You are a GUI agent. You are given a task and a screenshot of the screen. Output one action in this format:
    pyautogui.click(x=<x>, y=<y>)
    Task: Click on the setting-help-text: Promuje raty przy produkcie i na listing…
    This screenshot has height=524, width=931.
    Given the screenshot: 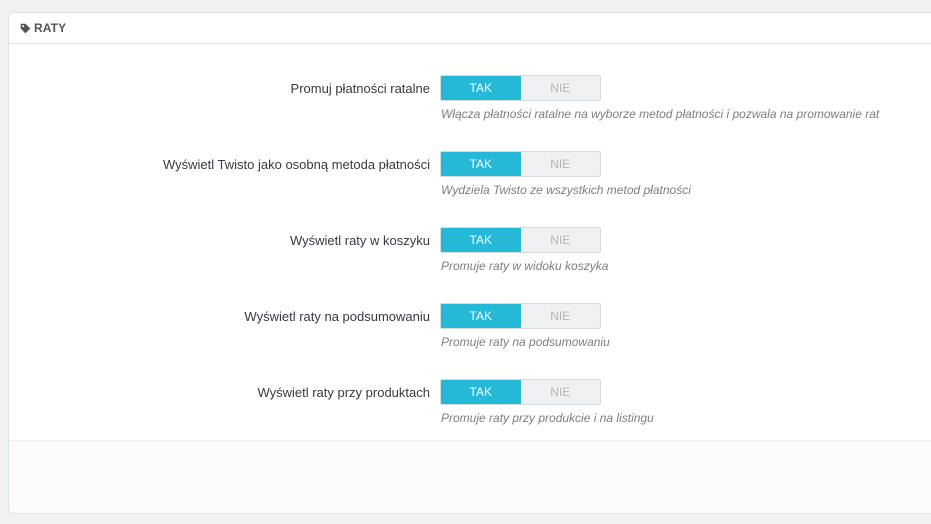 What is the action you would take?
    pyautogui.click(x=547, y=418)
    